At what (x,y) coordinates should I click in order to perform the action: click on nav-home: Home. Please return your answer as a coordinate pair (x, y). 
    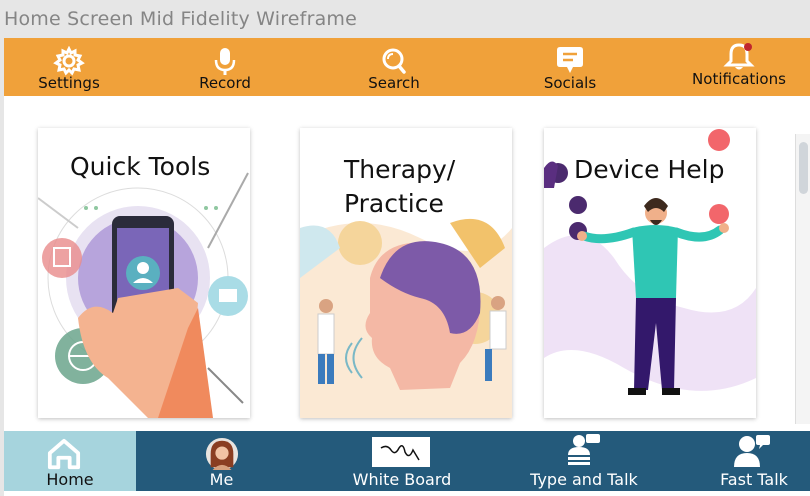
    Looking at the image, I should click on (70, 461).